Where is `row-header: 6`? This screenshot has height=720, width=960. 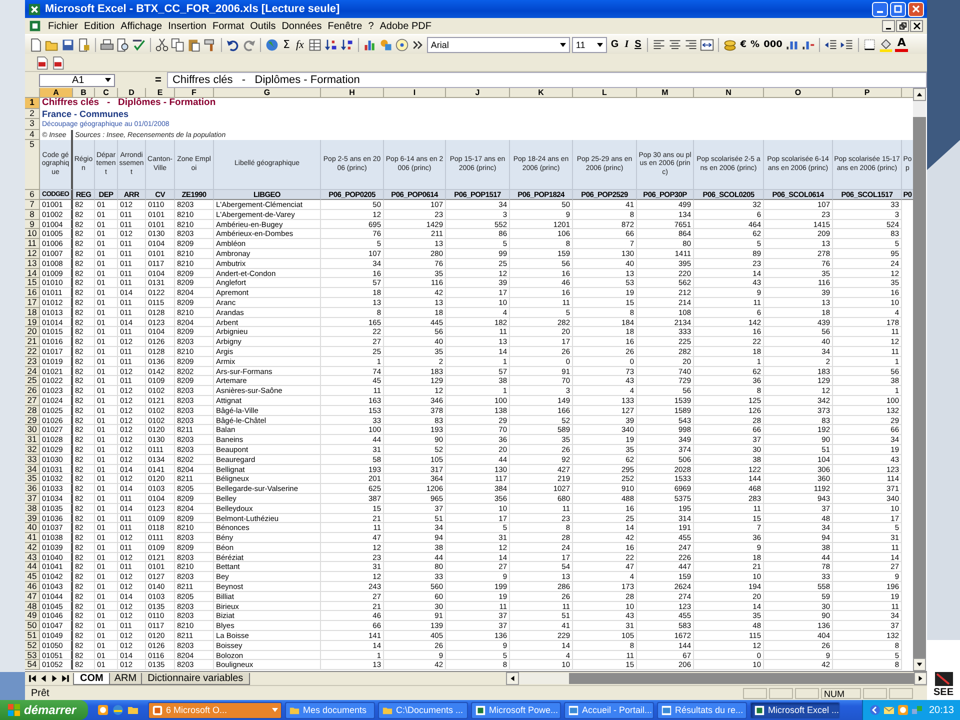 row-header: 6 is located at coordinates (32, 195).